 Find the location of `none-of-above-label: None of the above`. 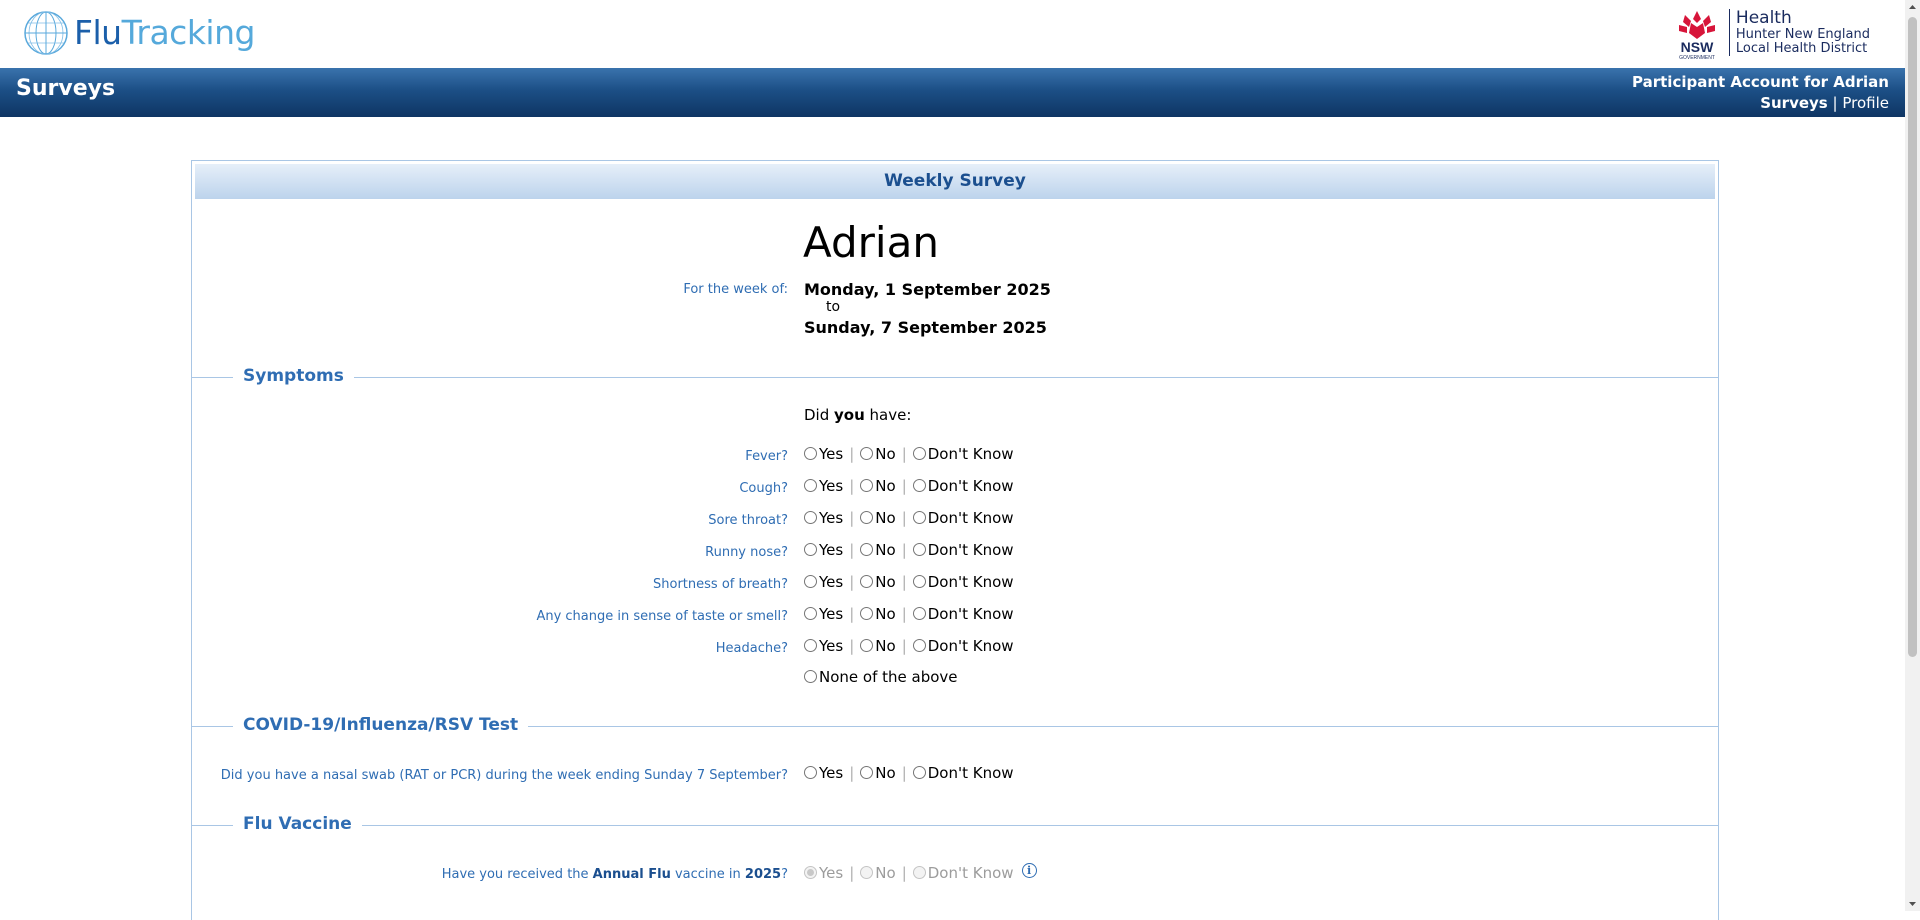

none-of-above-label: None of the above is located at coordinates (888, 677).